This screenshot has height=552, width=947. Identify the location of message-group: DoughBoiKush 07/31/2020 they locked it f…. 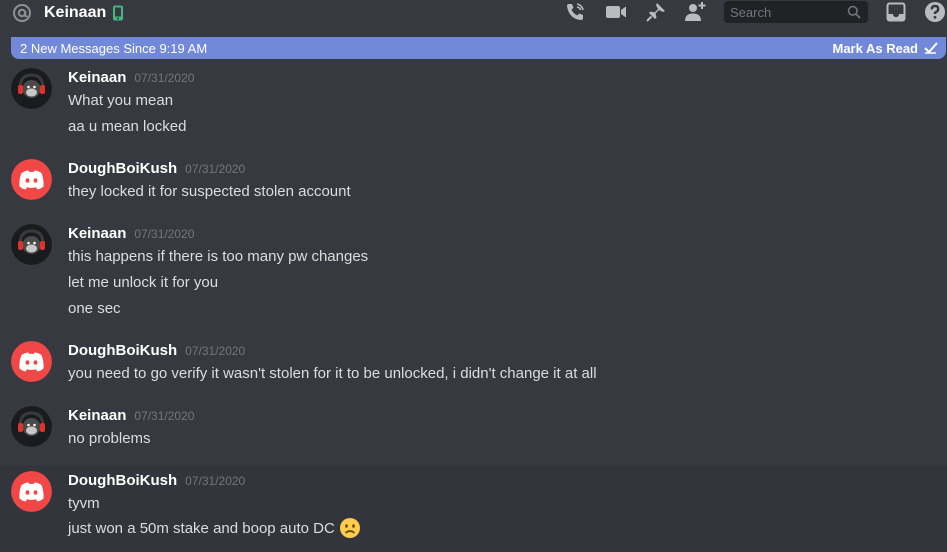
(473, 179).